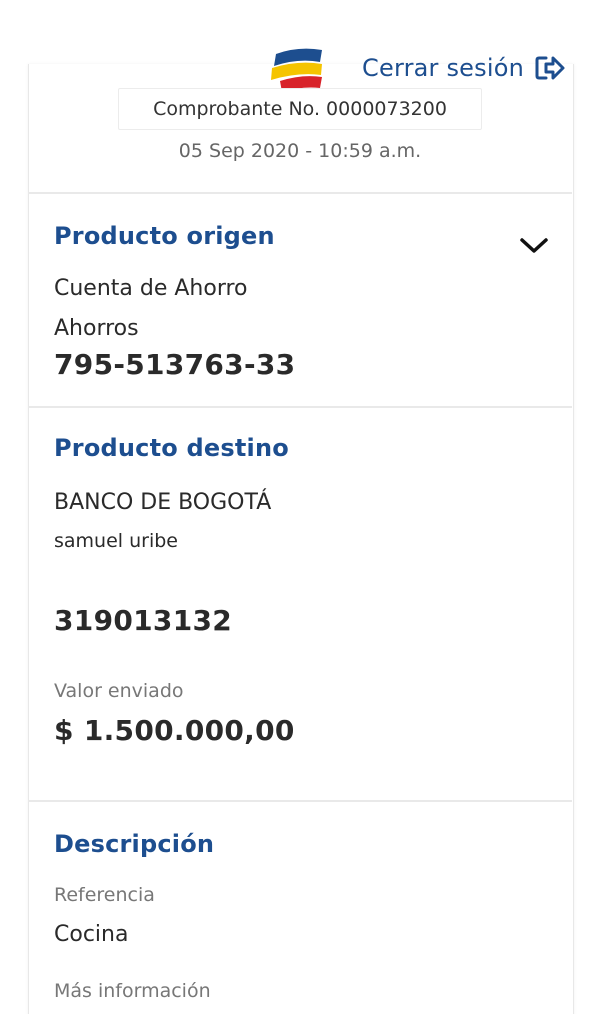  I want to click on origin-account-number: 795-513763-33, so click(175, 364).